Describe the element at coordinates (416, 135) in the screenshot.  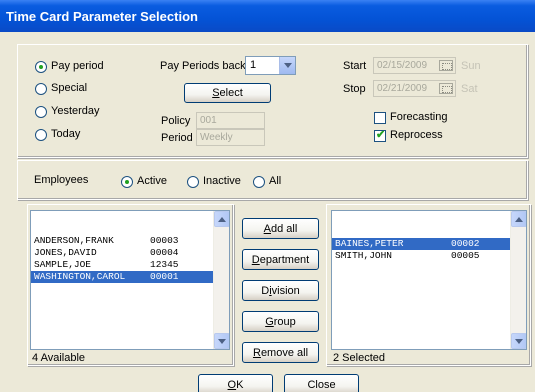
I see `reprocess-label: Reprocess` at that location.